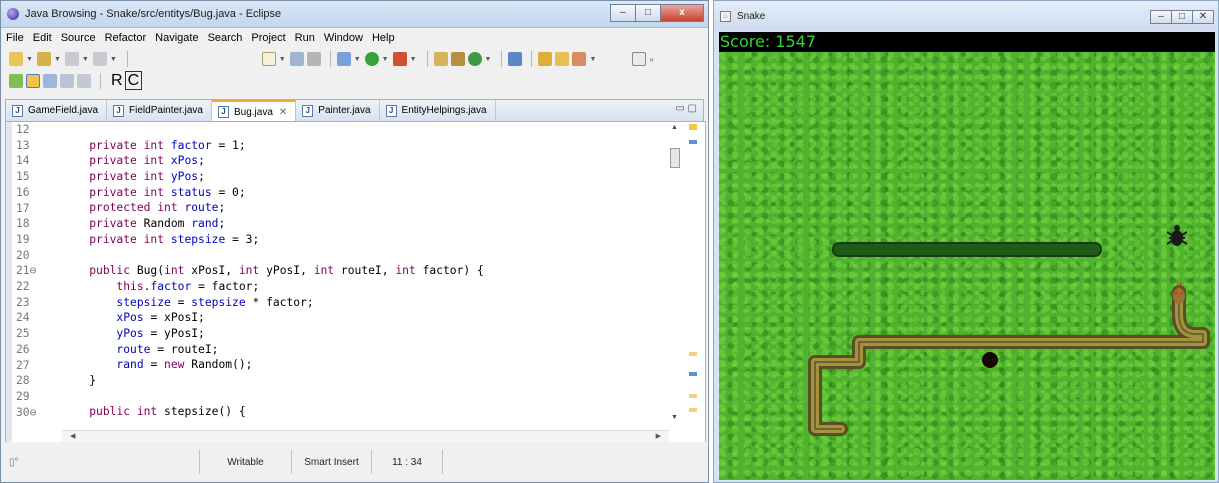 The image size is (1219, 483). What do you see at coordinates (438, 110) in the screenshot?
I see `tab-entityhelpings: J EntityHelpings.java` at bounding box center [438, 110].